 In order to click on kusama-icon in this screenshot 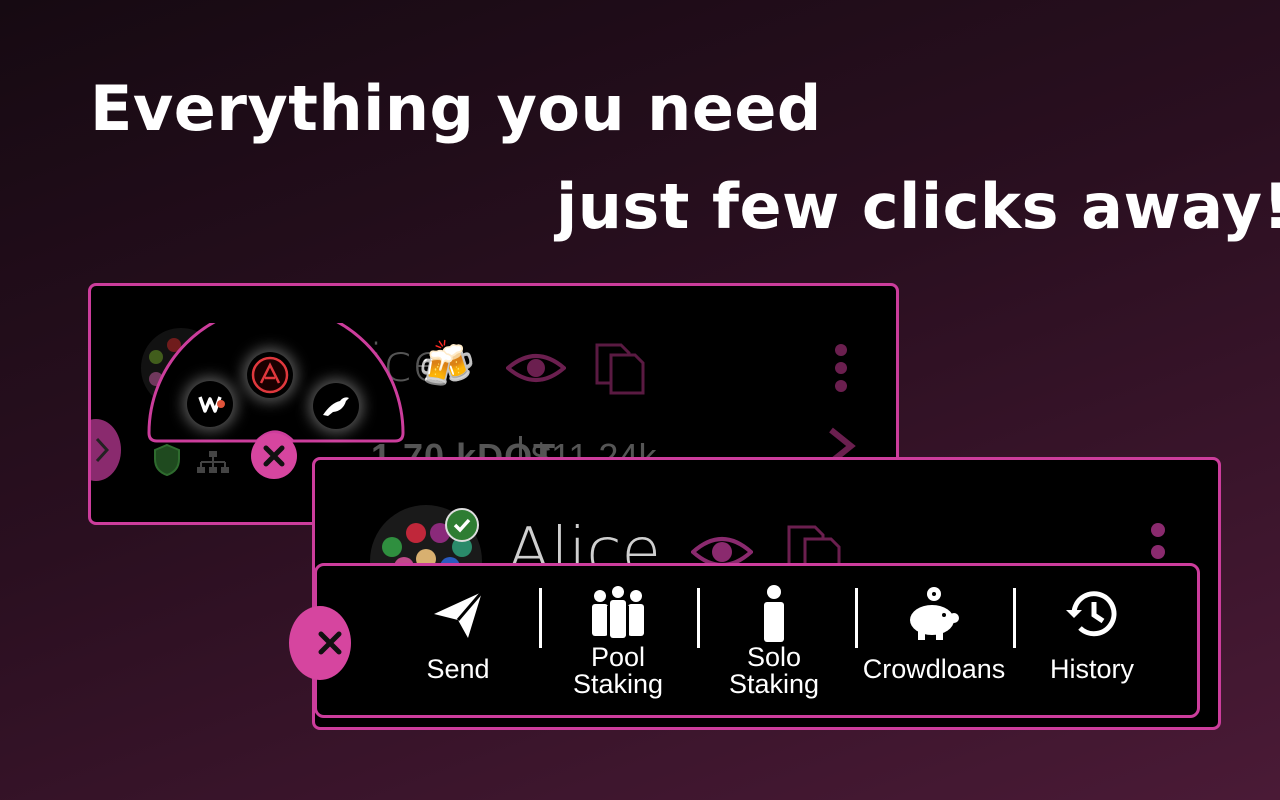, I will do `click(336, 406)`.